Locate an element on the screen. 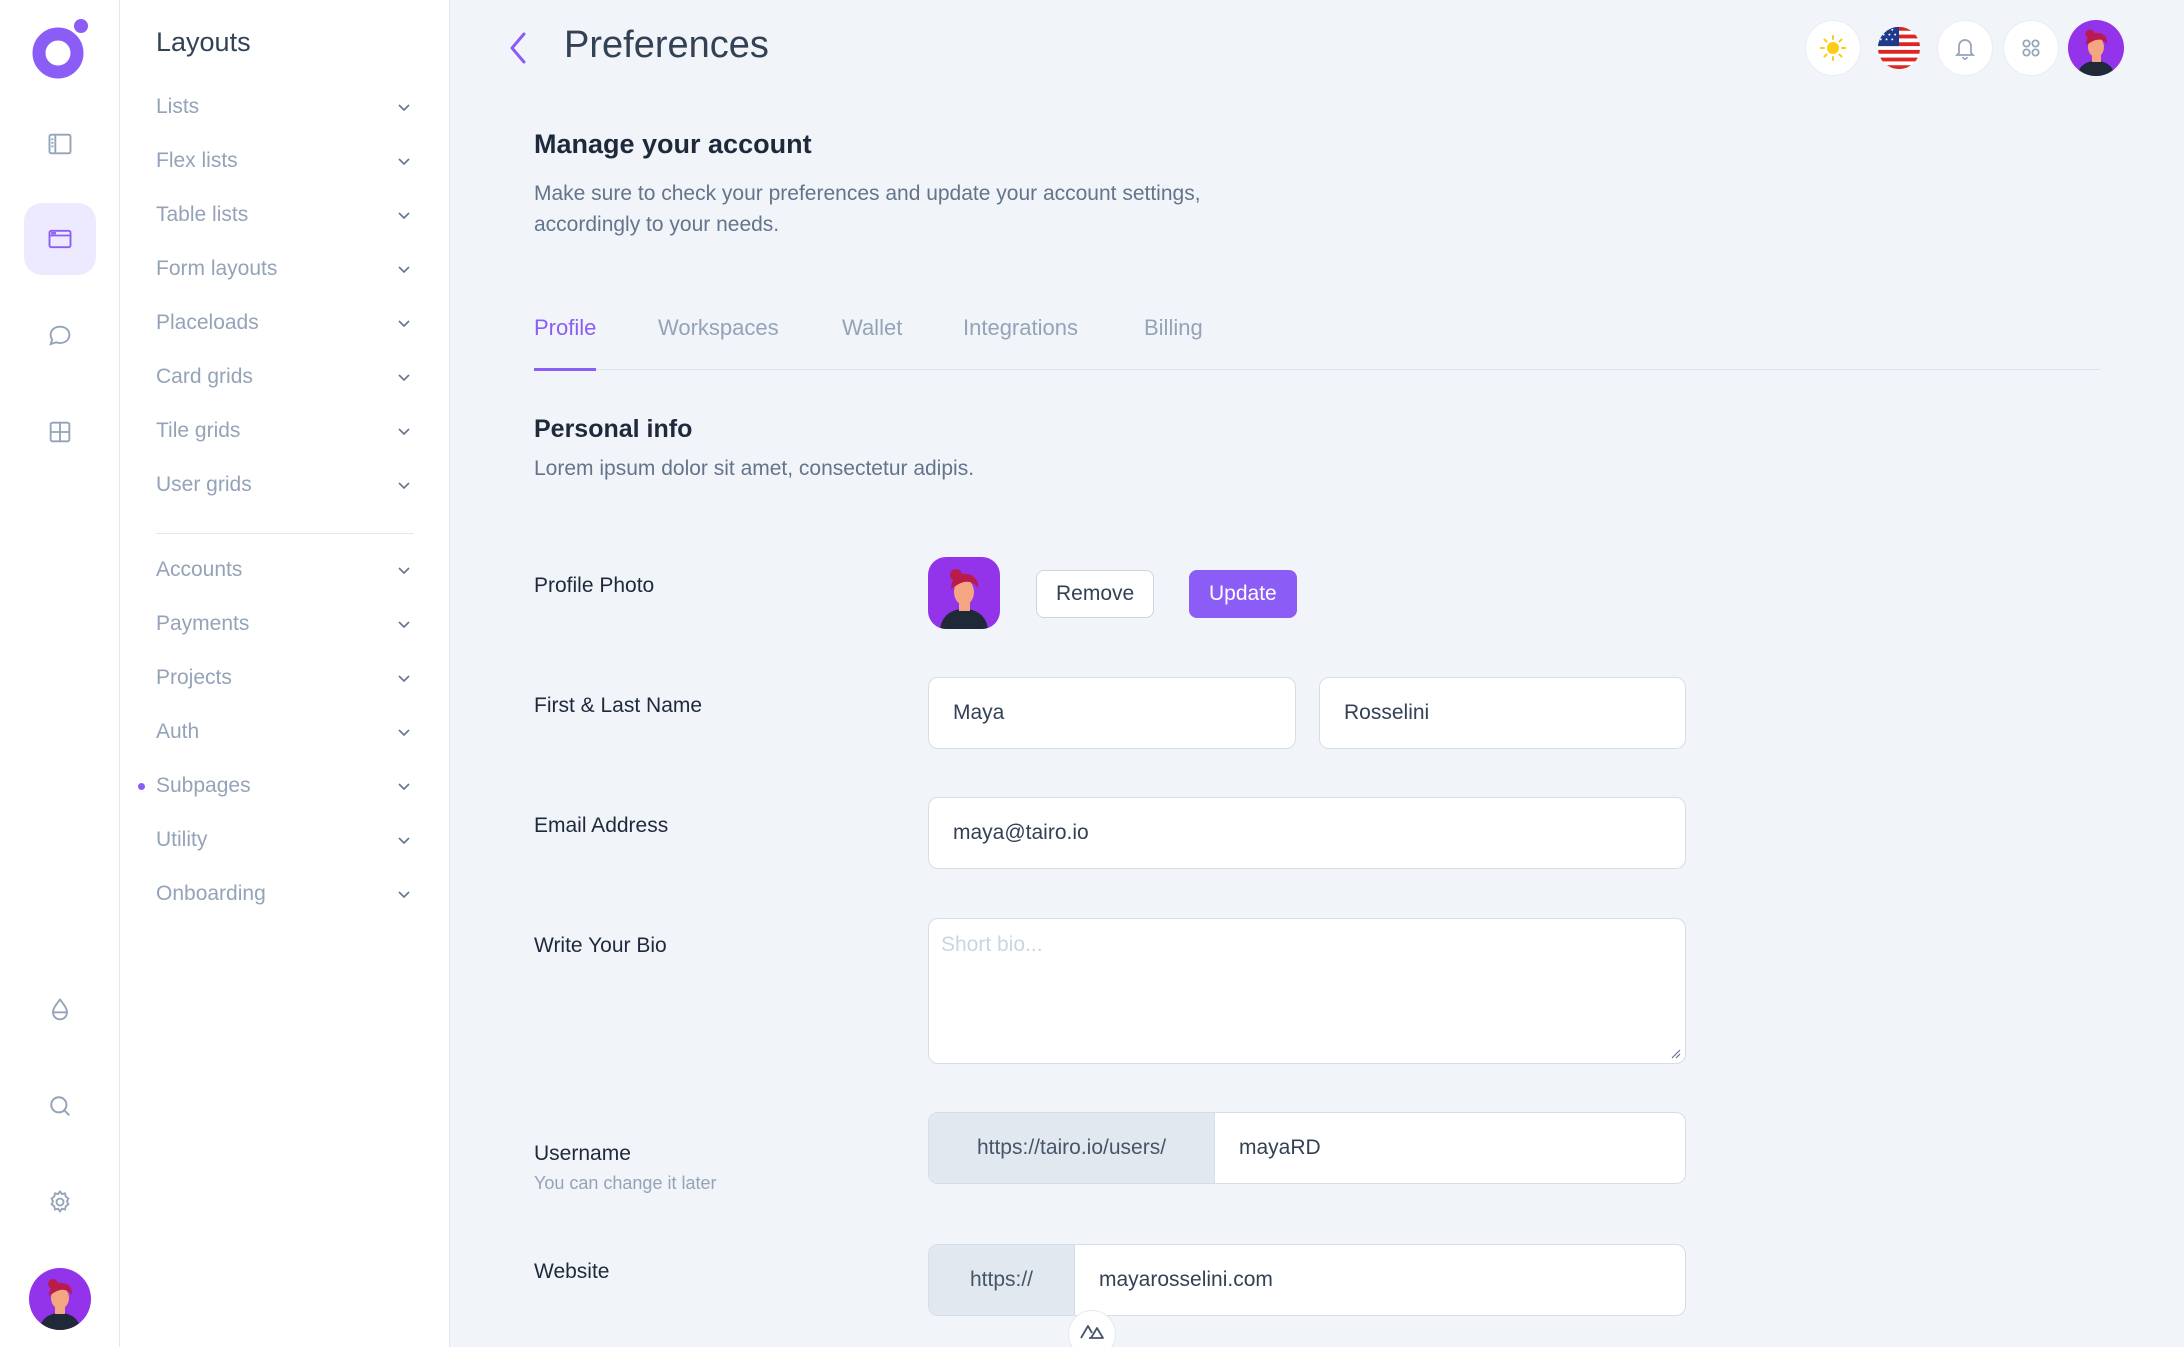  theme-toggle-button is located at coordinates (1833, 48).